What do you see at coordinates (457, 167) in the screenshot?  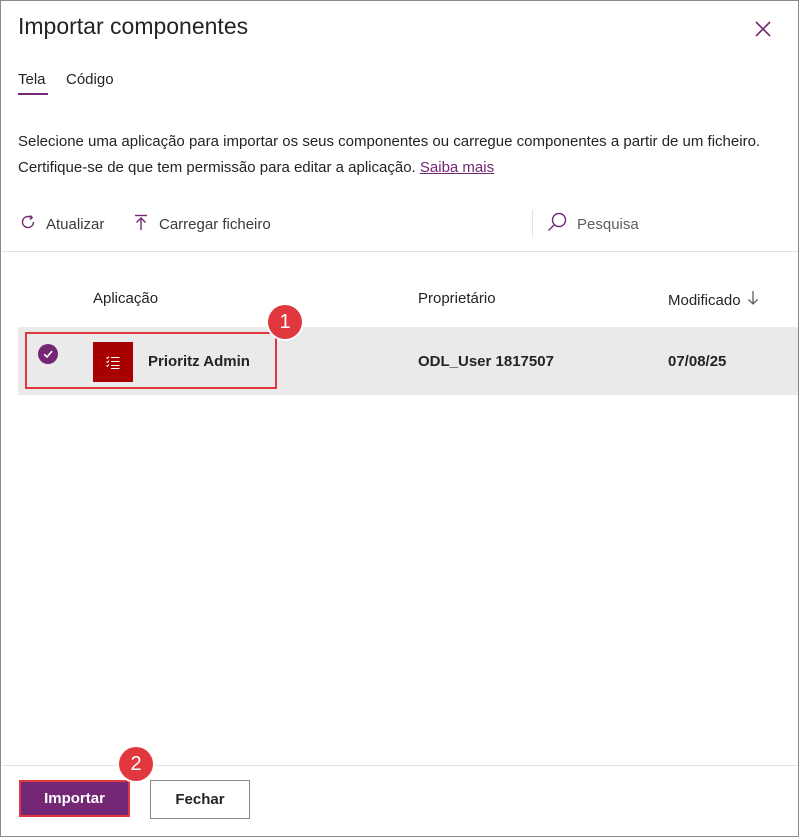 I see `learn-more-link: Saiba mais` at bounding box center [457, 167].